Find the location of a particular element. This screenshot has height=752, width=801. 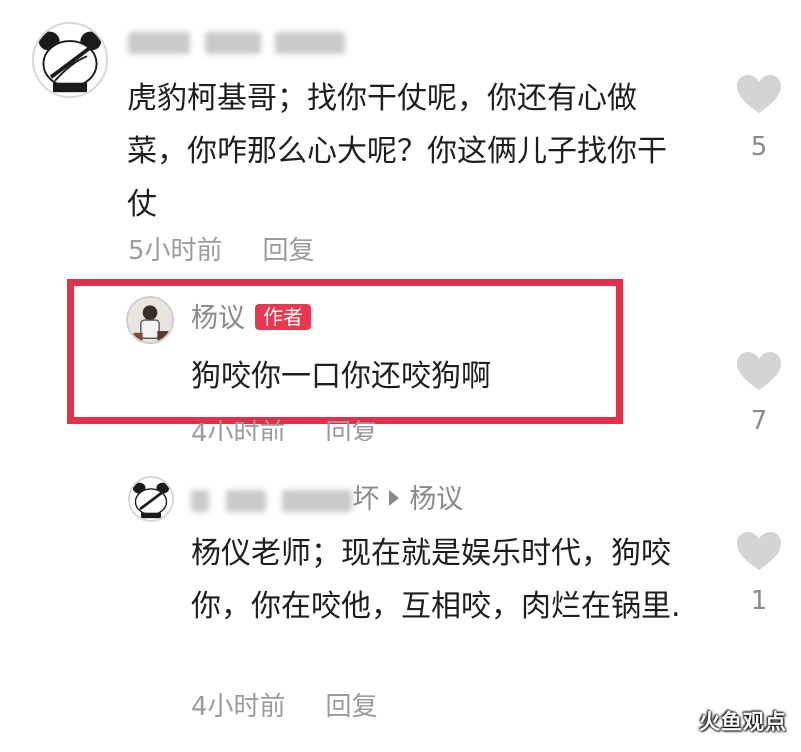

comment-text: 狗咬你一口你还咬狗啊 is located at coordinates (341, 376).